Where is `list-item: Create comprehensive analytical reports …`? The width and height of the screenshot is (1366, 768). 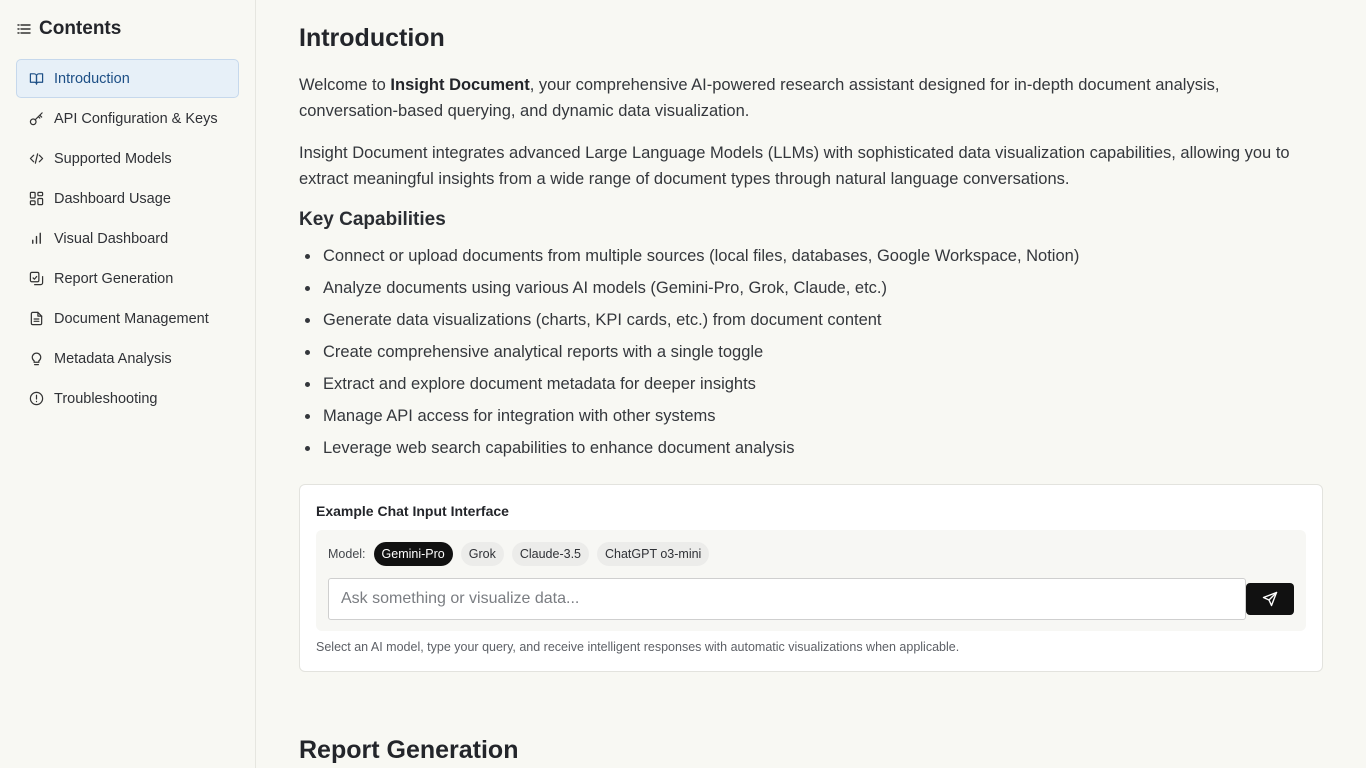 list-item: Create comprehensive analytical reports … is located at coordinates (689, 355).